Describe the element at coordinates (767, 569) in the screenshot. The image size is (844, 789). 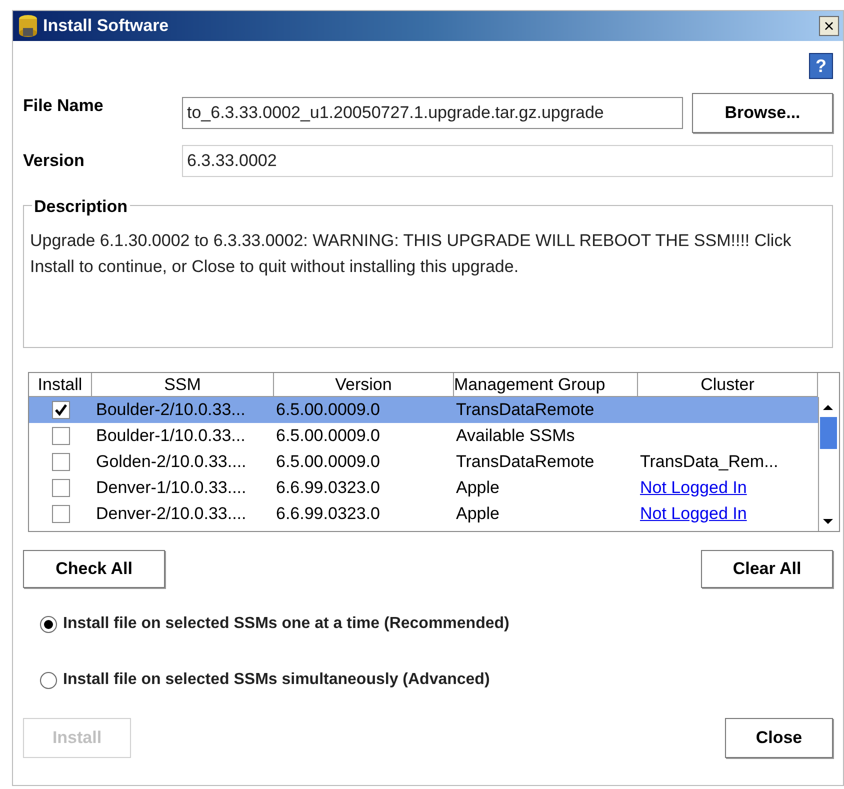
I see `clear-all-button: Clear All` at that location.